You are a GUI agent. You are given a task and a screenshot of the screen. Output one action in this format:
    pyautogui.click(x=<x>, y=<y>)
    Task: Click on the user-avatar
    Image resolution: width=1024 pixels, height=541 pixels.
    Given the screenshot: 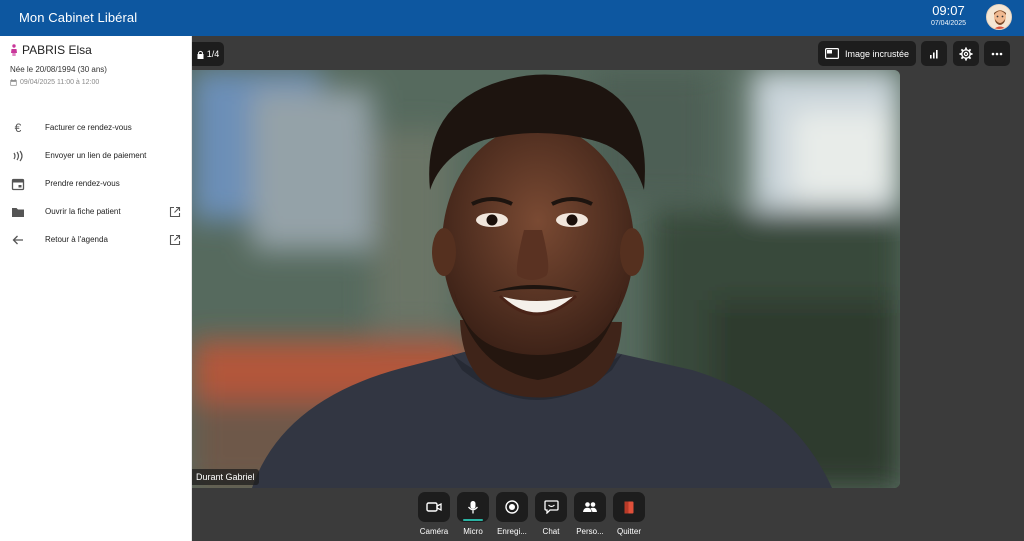 What is the action you would take?
    pyautogui.click(x=999, y=17)
    